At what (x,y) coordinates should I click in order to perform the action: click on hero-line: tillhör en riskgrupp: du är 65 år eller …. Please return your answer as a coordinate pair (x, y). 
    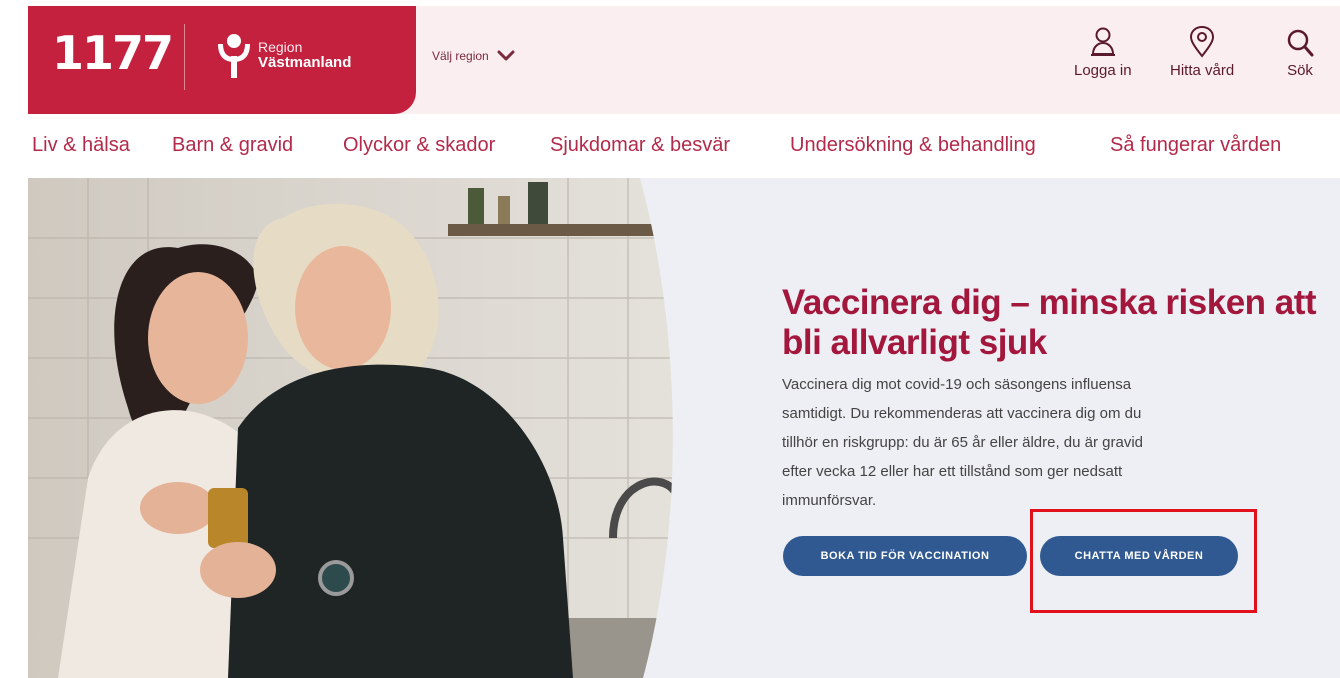
    Looking at the image, I should click on (963, 442).